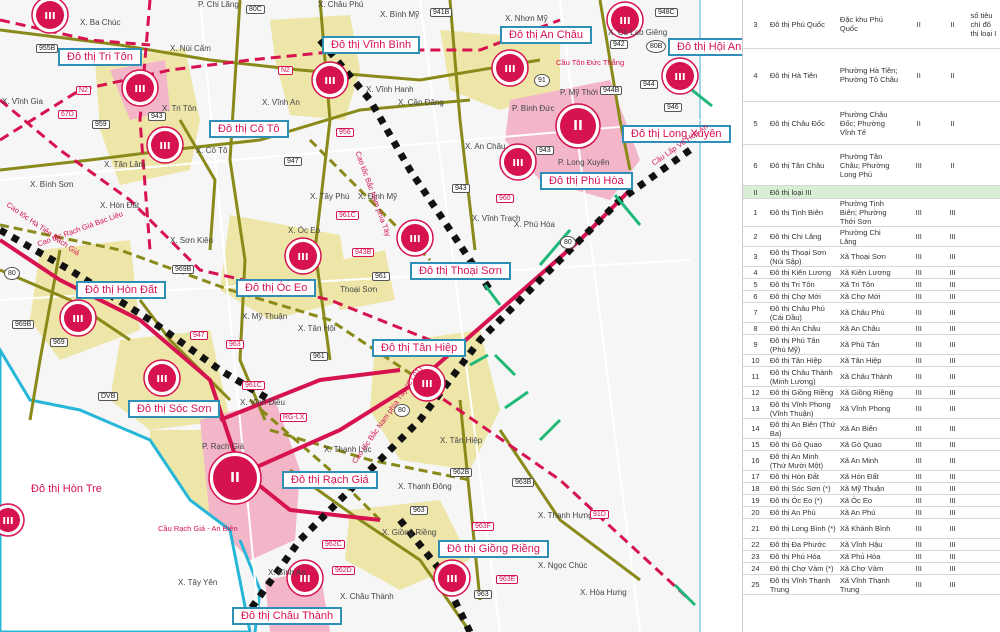 This screenshot has height=632, width=1000. Describe the element at coordinates (802, 272) in the screenshot. I see `urban-name: Đô thị Kiên Lương` at that location.